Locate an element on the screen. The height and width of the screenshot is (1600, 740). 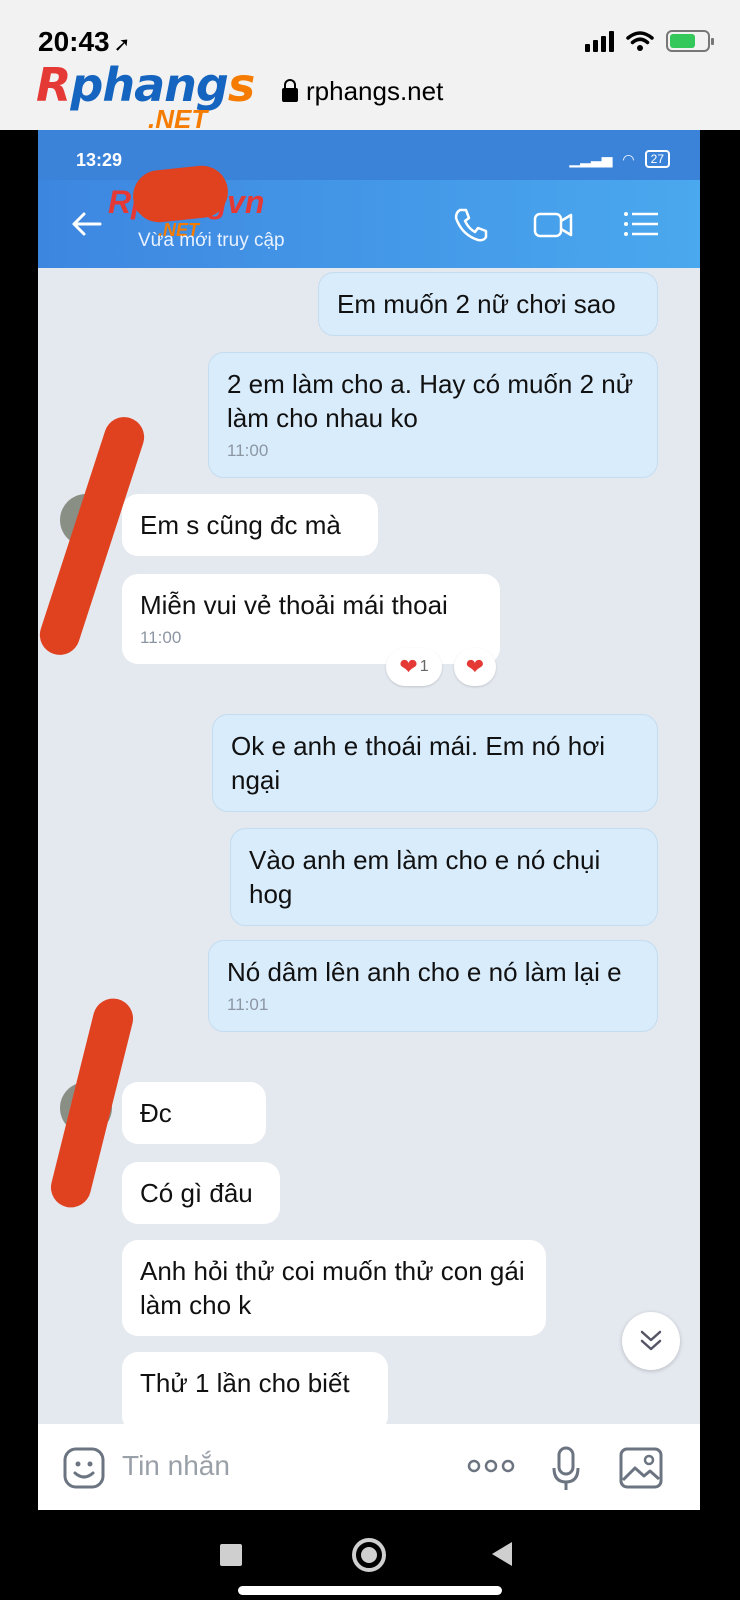
reaction-count: ❤ 1 is located at coordinates (414, 667).